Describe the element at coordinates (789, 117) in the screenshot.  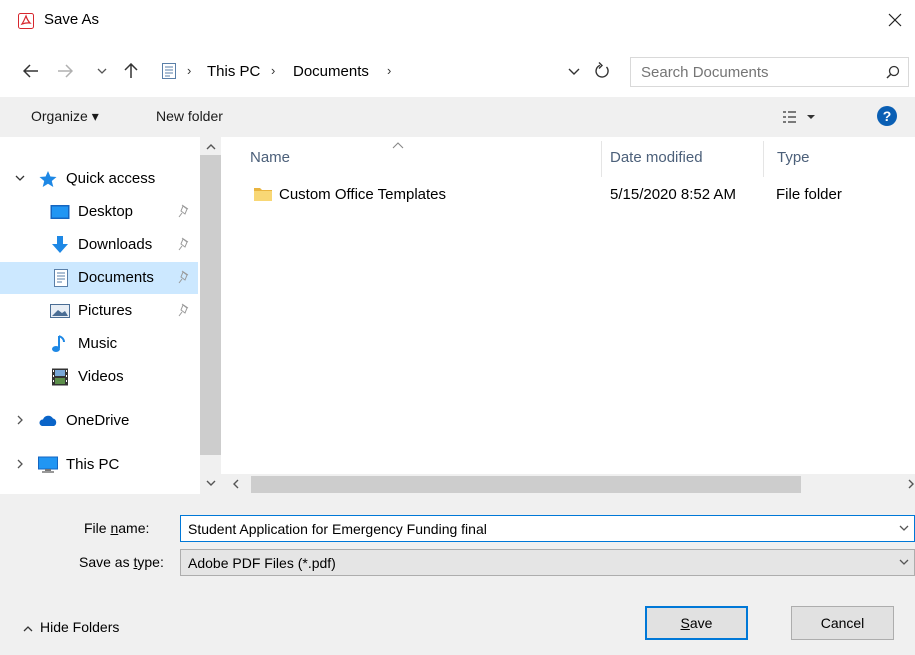
I see `details-view-icon` at that location.